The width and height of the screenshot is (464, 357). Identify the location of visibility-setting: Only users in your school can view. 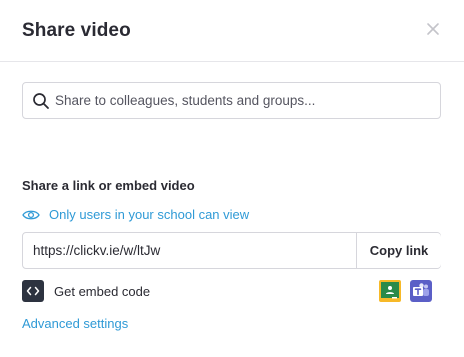
(135, 214).